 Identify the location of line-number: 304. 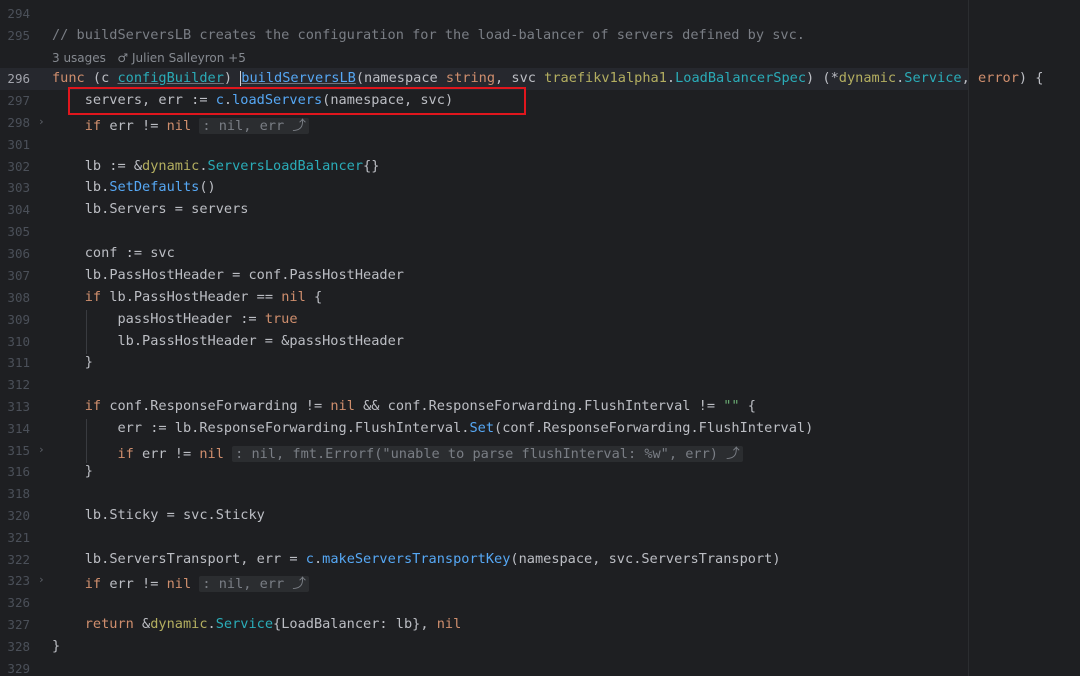
(18, 209).